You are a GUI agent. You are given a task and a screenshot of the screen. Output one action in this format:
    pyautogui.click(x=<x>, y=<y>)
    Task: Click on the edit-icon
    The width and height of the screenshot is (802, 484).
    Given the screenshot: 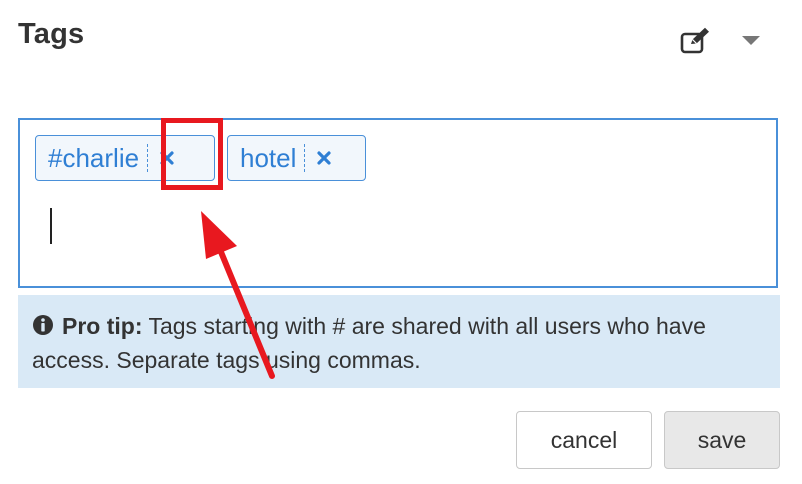 What is the action you would take?
    pyautogui.click(x=694, y=40)
    